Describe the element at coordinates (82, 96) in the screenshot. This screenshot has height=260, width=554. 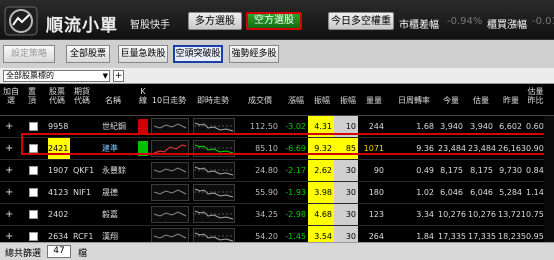
I see `col-futures-code: 期貨代碼` at that location.